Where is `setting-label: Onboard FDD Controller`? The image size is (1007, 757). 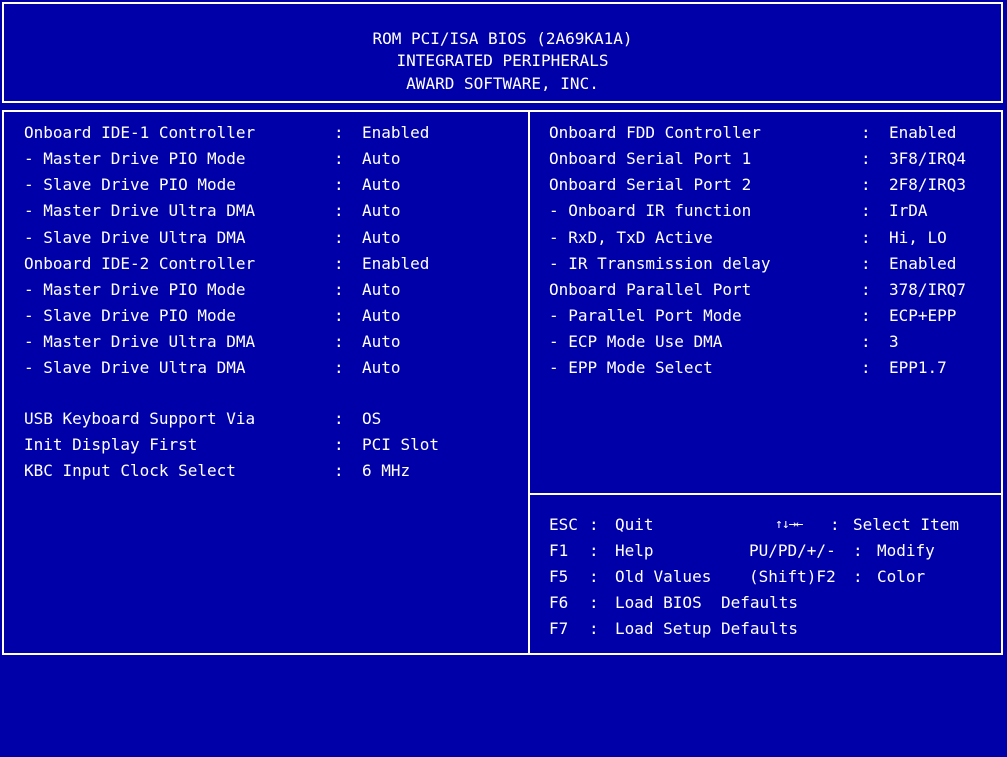
setting-label: Onboard FDD Controller is located at coordinates (655, 132).